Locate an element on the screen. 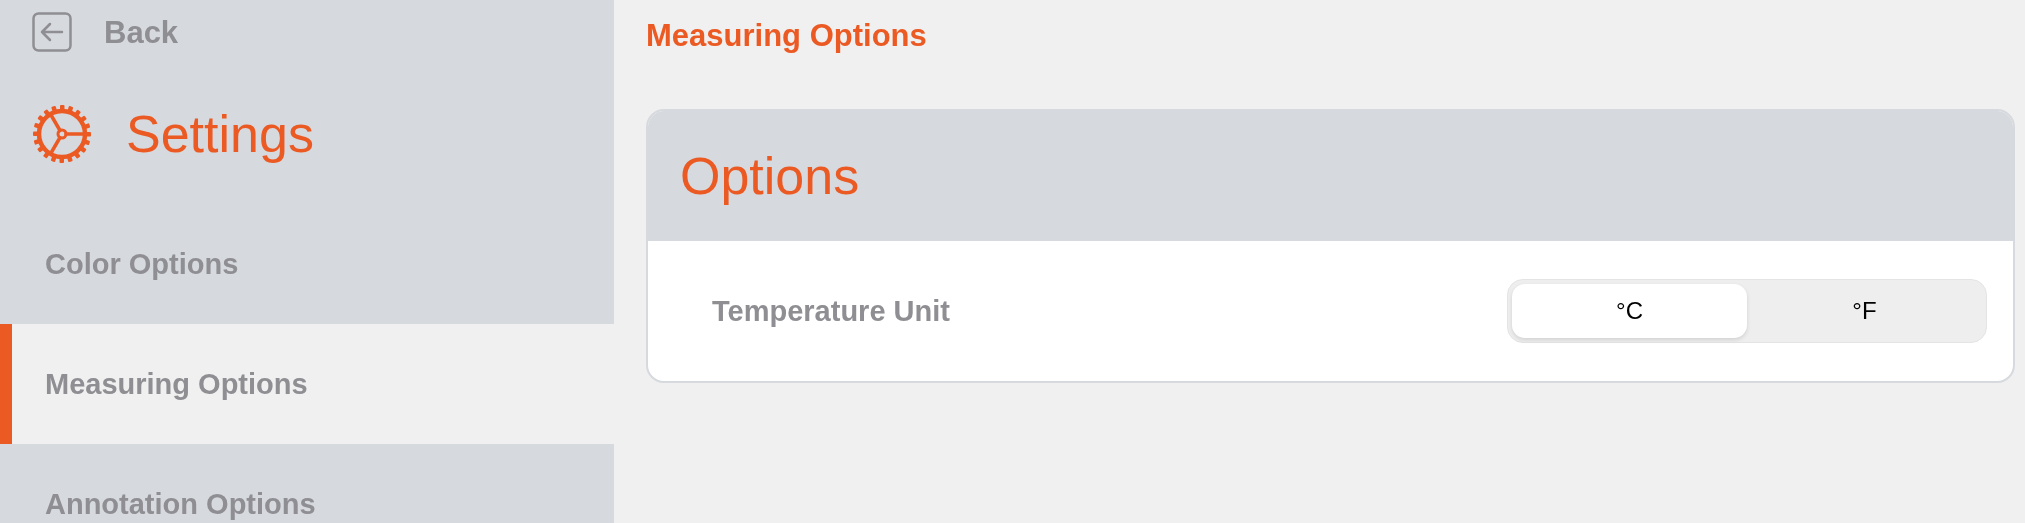  setting-label: Temperature Unit is located at coordinates (831, 311).